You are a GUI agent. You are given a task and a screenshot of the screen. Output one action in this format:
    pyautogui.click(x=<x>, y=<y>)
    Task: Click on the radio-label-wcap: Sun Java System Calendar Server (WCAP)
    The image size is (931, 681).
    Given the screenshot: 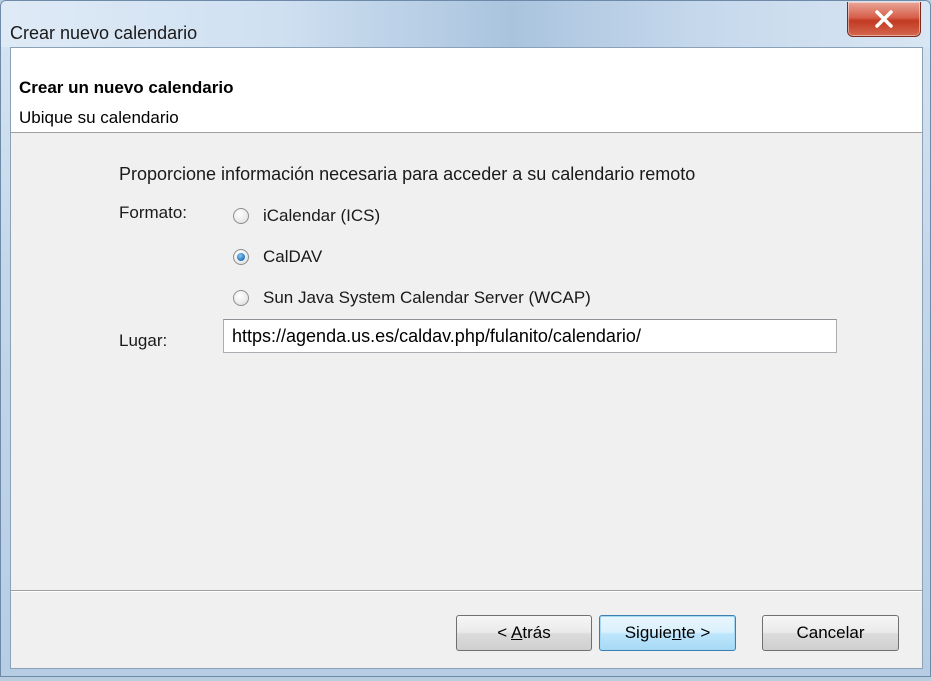 What is the action you would take?
    pyautogui.click(x=427, y=297)
    